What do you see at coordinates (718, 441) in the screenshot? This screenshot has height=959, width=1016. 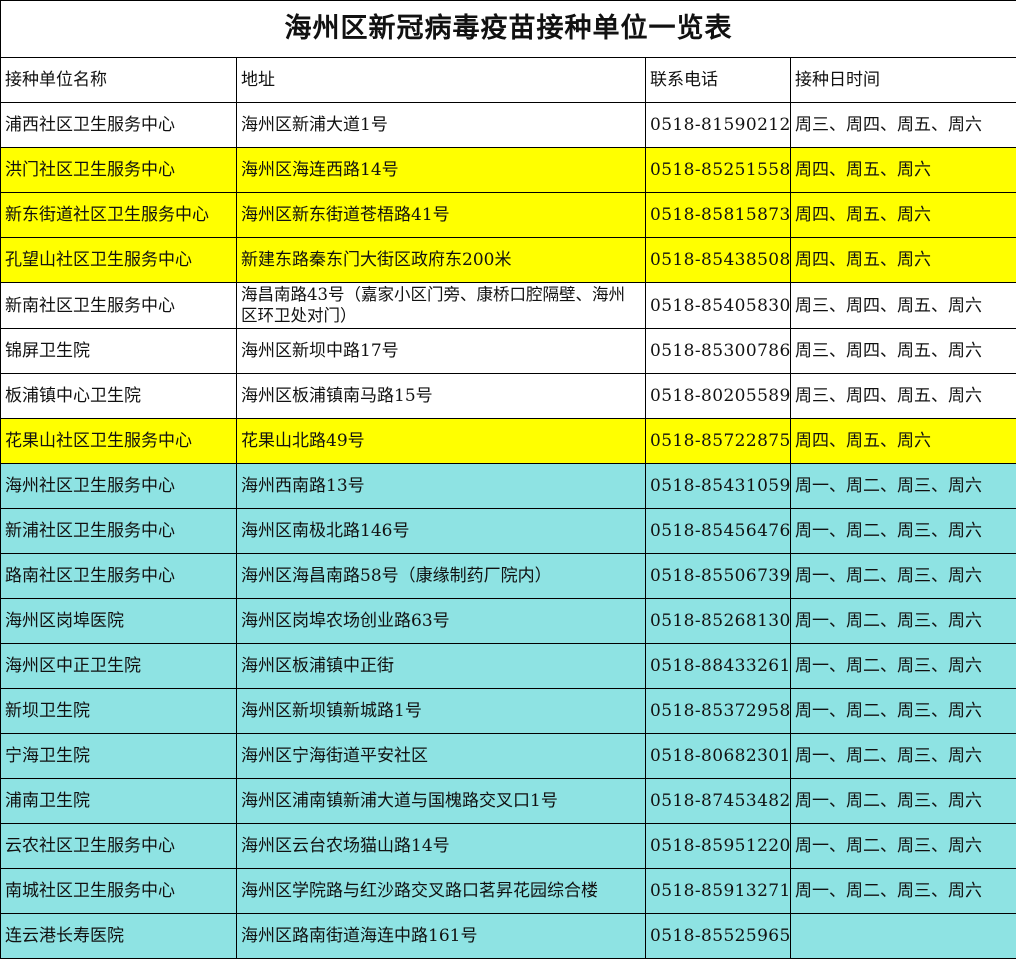 I see `phone-cell: 0518-85722875` at bounding box center [718, 441].